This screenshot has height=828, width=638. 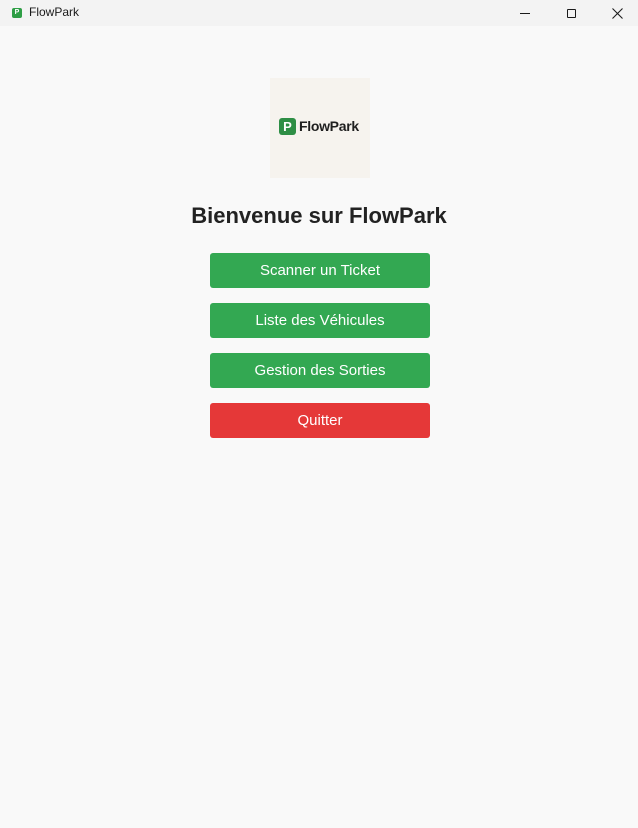 What do you see at coordinates (319, 13) in the screenshot?
I see `title-bar: P FlowPark` at bounding box center [319, 13].